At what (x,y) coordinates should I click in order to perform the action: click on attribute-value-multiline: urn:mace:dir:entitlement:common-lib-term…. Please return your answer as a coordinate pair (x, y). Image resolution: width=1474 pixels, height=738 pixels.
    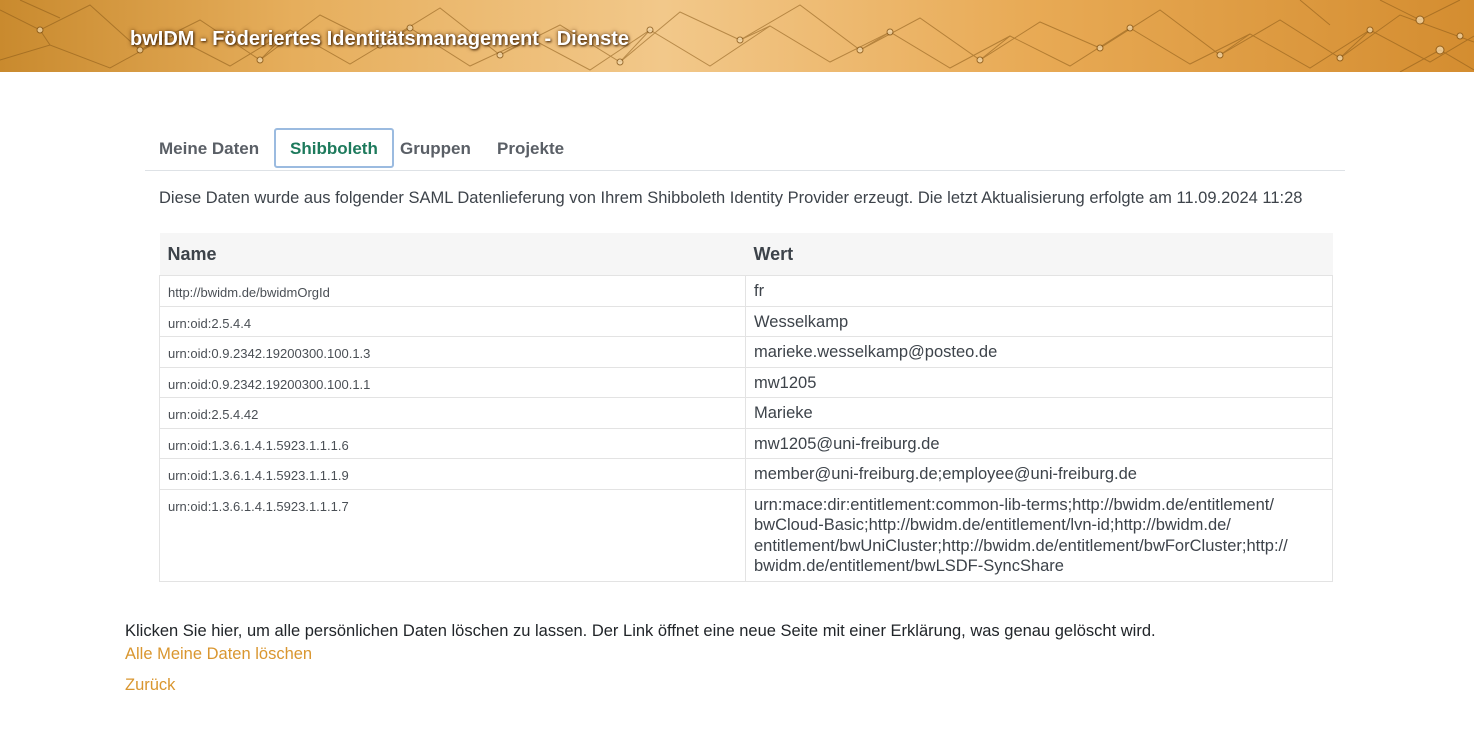
    Looking at the image, I should click on (1039, 535).